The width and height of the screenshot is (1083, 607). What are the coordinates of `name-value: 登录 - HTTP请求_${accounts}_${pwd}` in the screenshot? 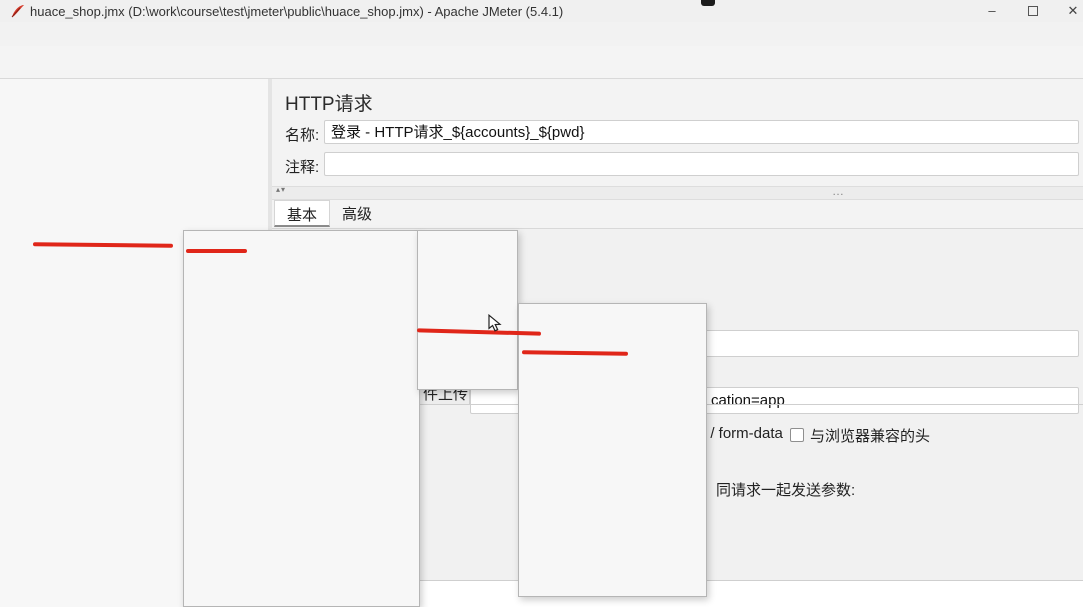 It's located at (458, 132).